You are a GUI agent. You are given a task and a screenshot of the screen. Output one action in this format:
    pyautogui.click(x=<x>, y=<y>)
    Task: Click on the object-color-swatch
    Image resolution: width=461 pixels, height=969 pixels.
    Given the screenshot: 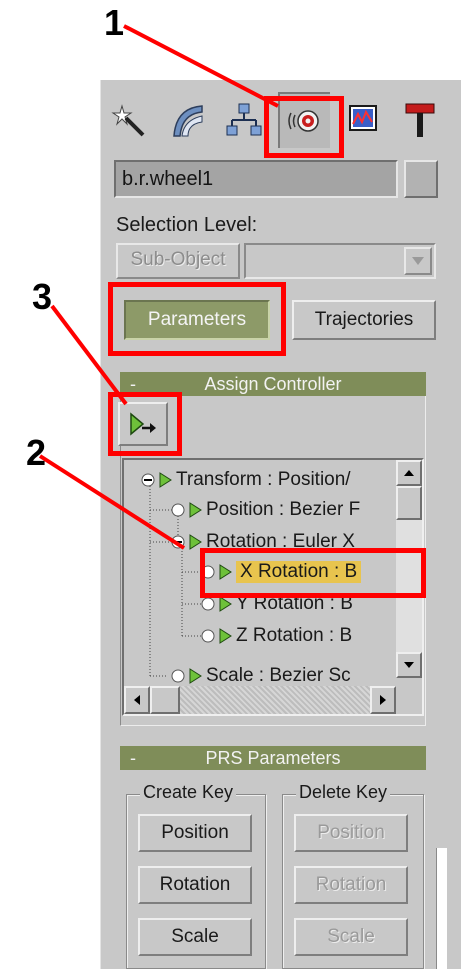 What is the action you would take?
    pyautogui.click(x=421, y=179)
    